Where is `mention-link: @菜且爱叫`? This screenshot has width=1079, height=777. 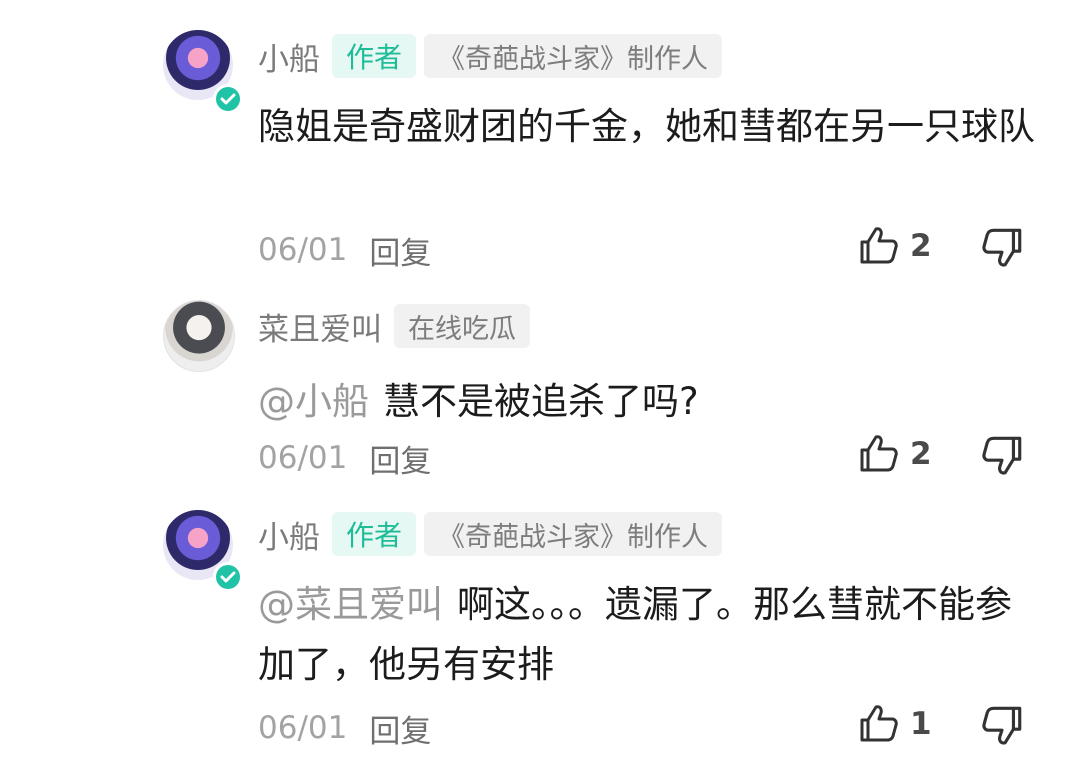
mention-link: @菜且爱叫 is located at coordinates (350, 604).